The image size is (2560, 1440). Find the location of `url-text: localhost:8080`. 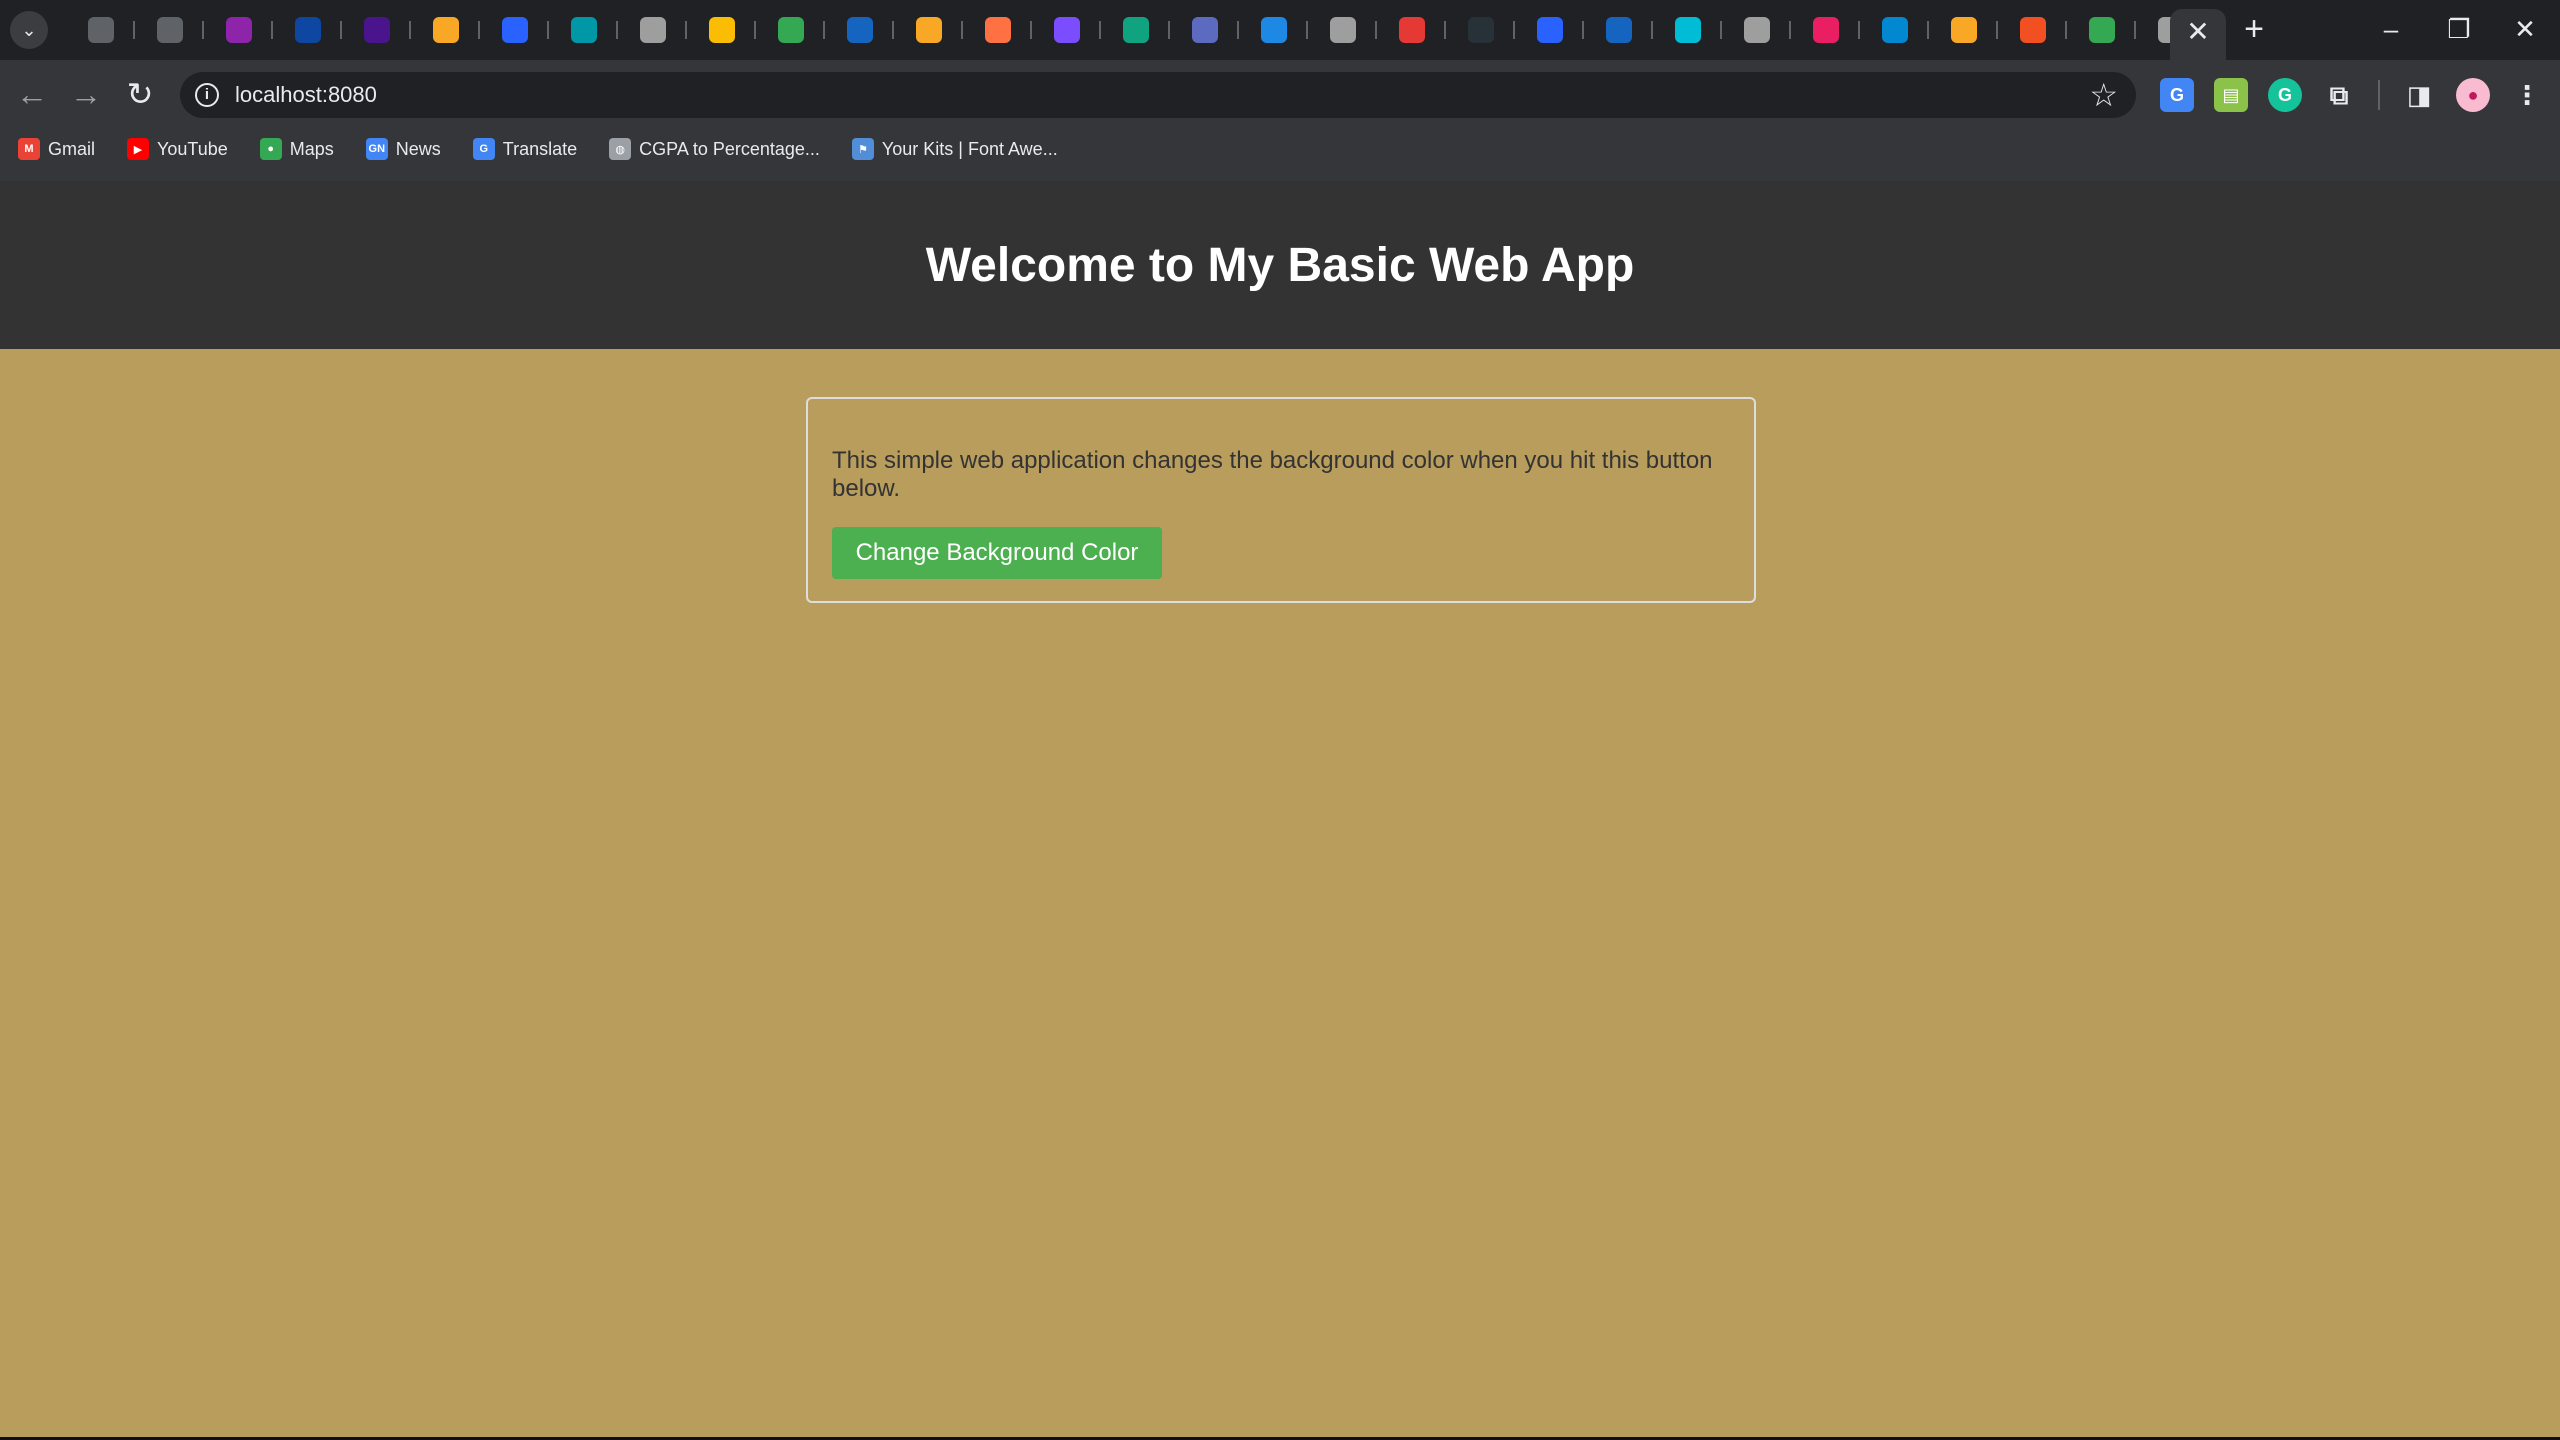

url-text: localhost:8080 is located at coordinates (306, 95).